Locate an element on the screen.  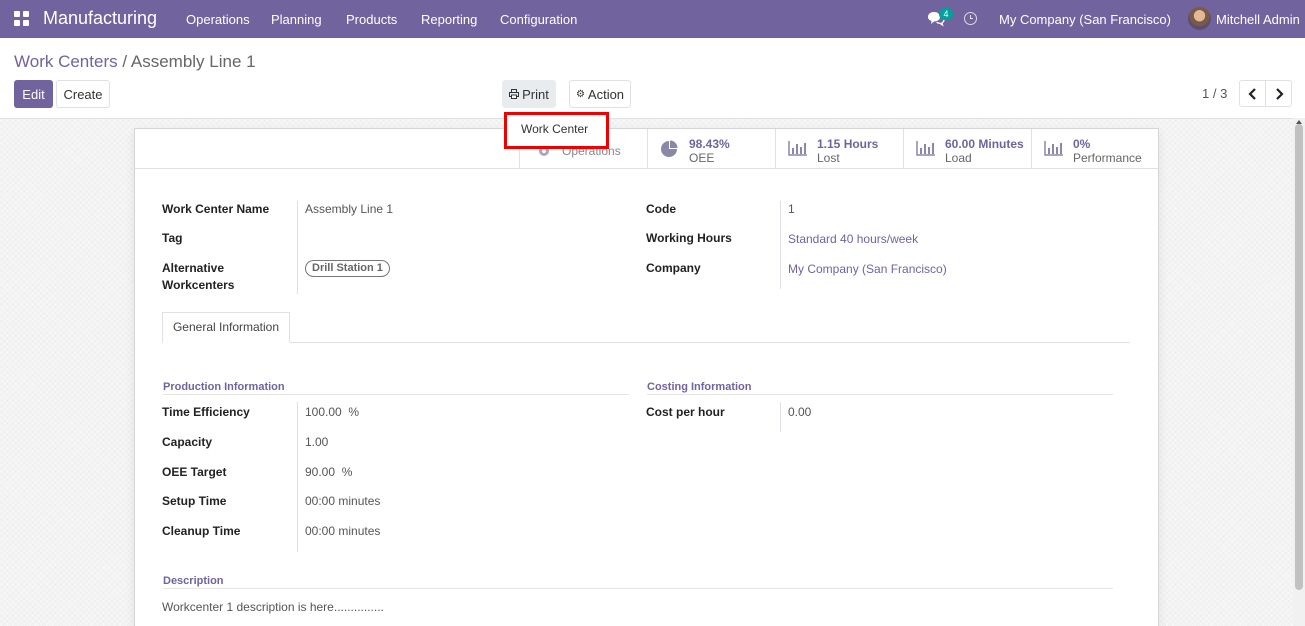
oee-smart-button: 98.43% OEE is located at coordinates (711, 148).